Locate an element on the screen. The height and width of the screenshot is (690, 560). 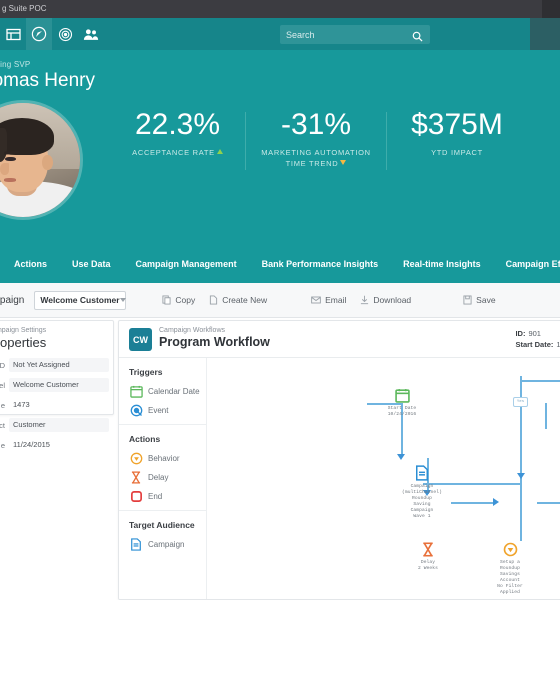
search-icon is located at coordinates (417, 35).